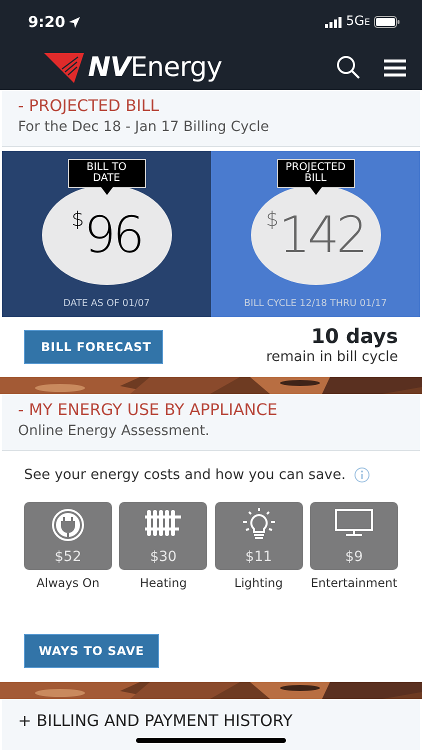 The image size is (422, 750). What do you see at coordinates (315, 173) in the screenshot?
I see `bill-label: PROJECTED BILL` at bounding box center [315, 173].